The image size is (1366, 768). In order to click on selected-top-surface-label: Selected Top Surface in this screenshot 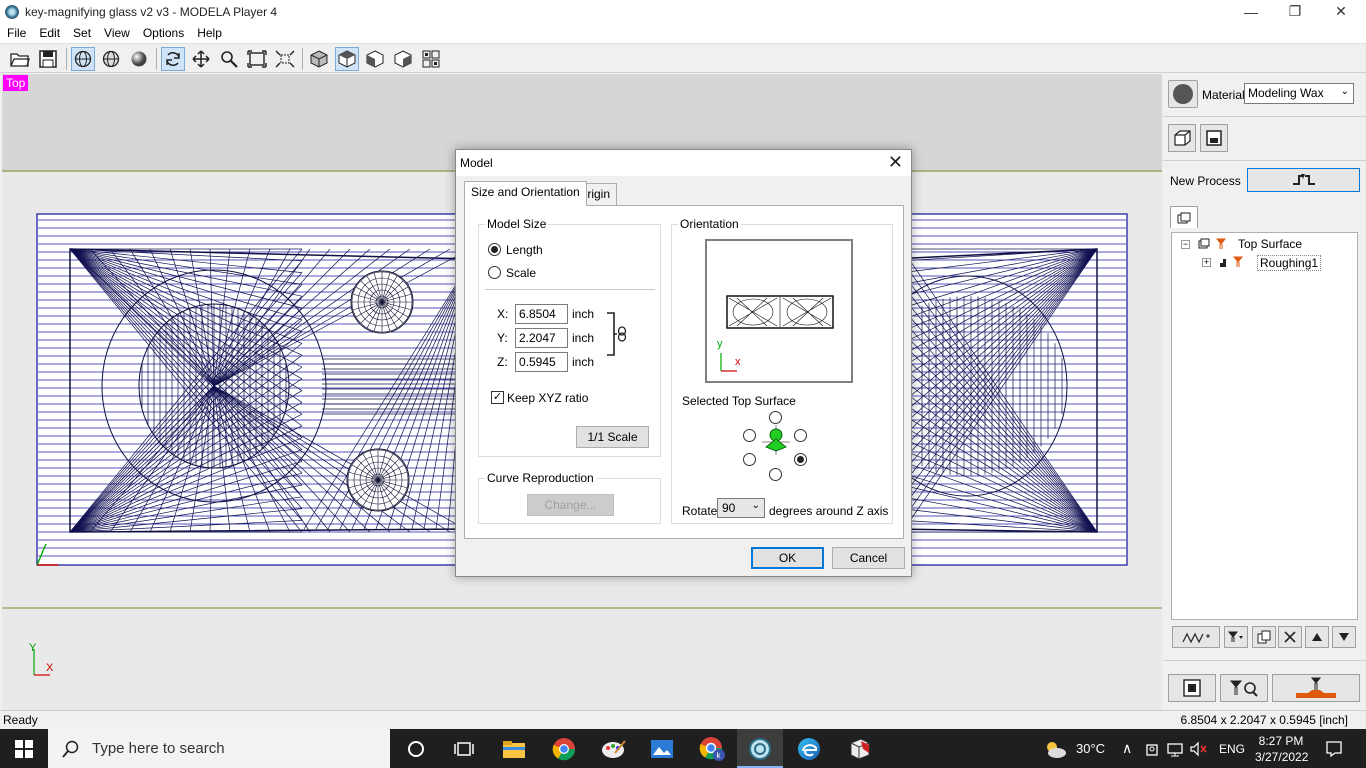, I will do `click(739, 401)`.